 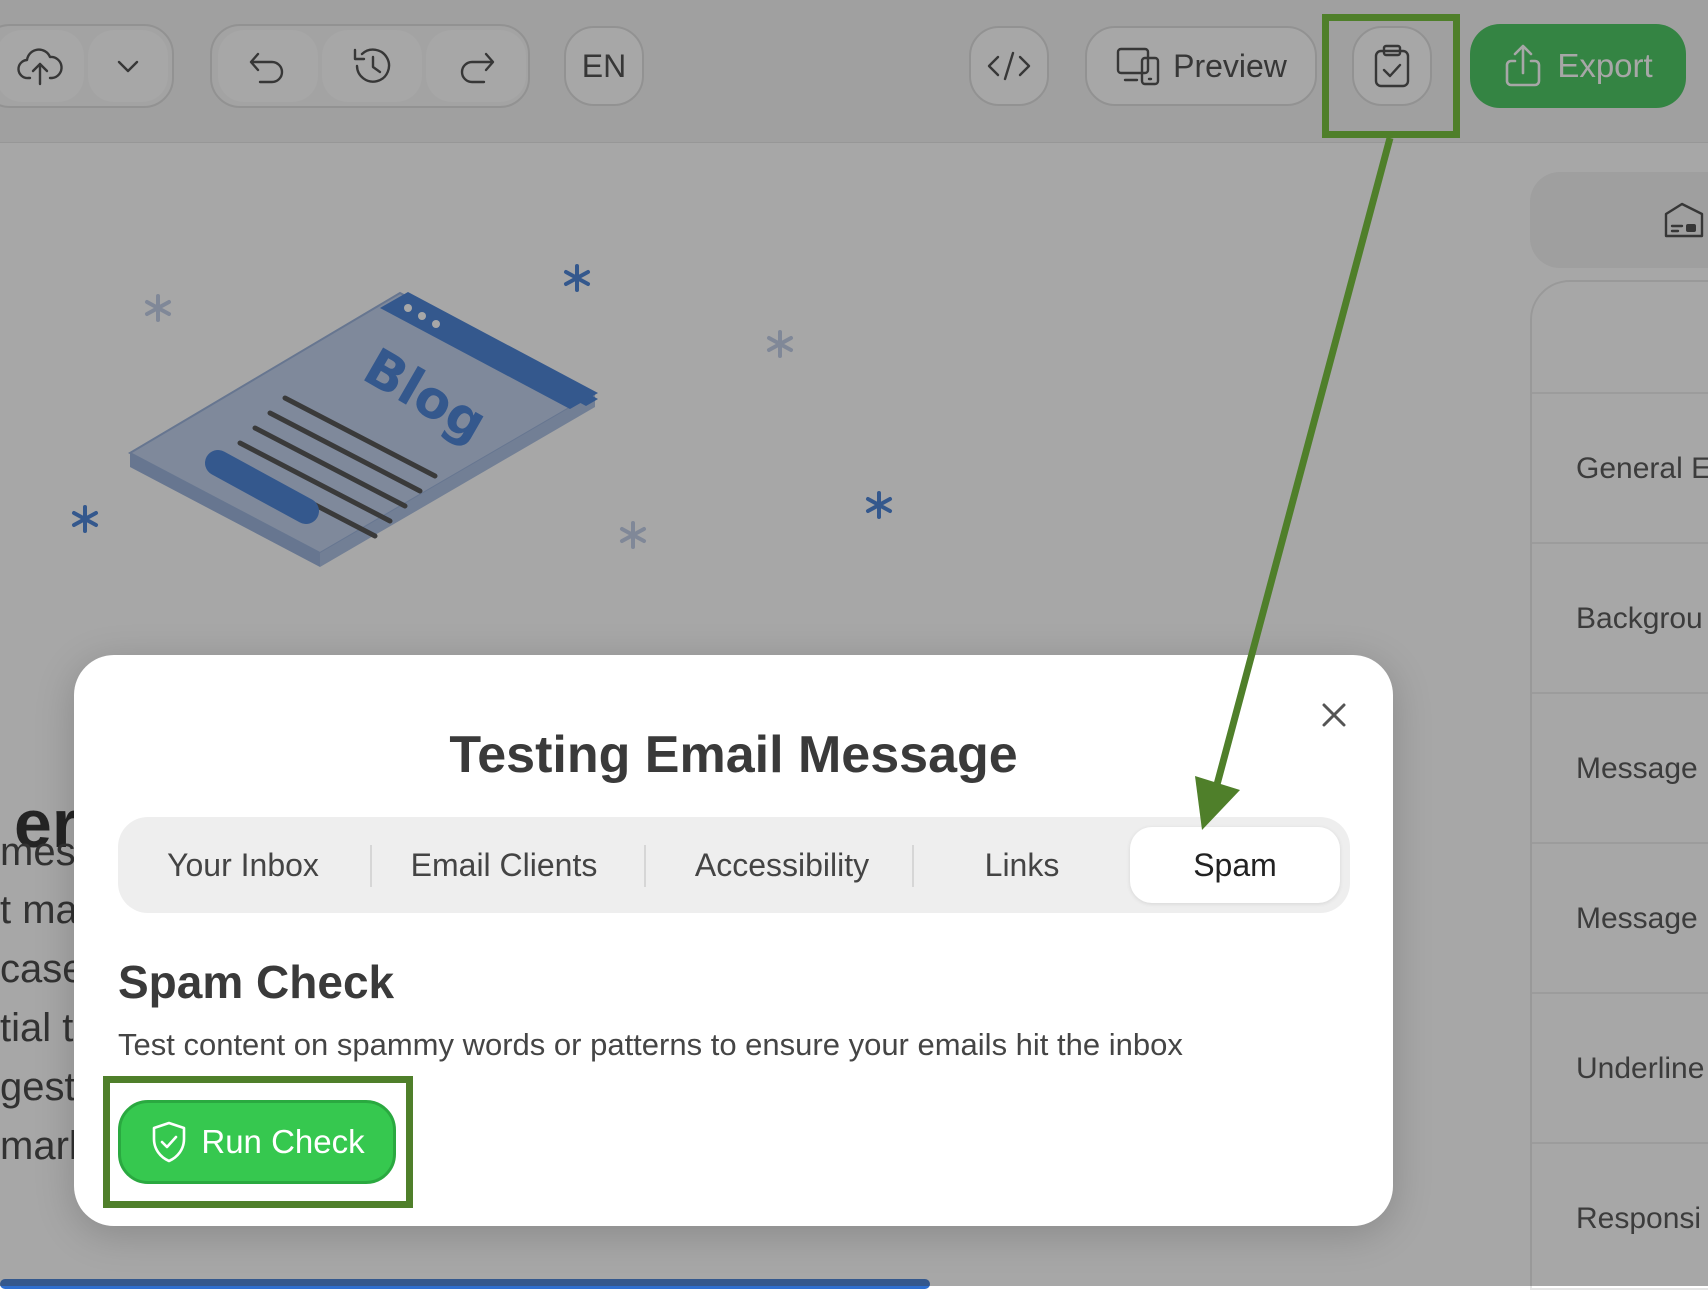 I want to click on highlight-test-button, so click(x=1391, y=76).